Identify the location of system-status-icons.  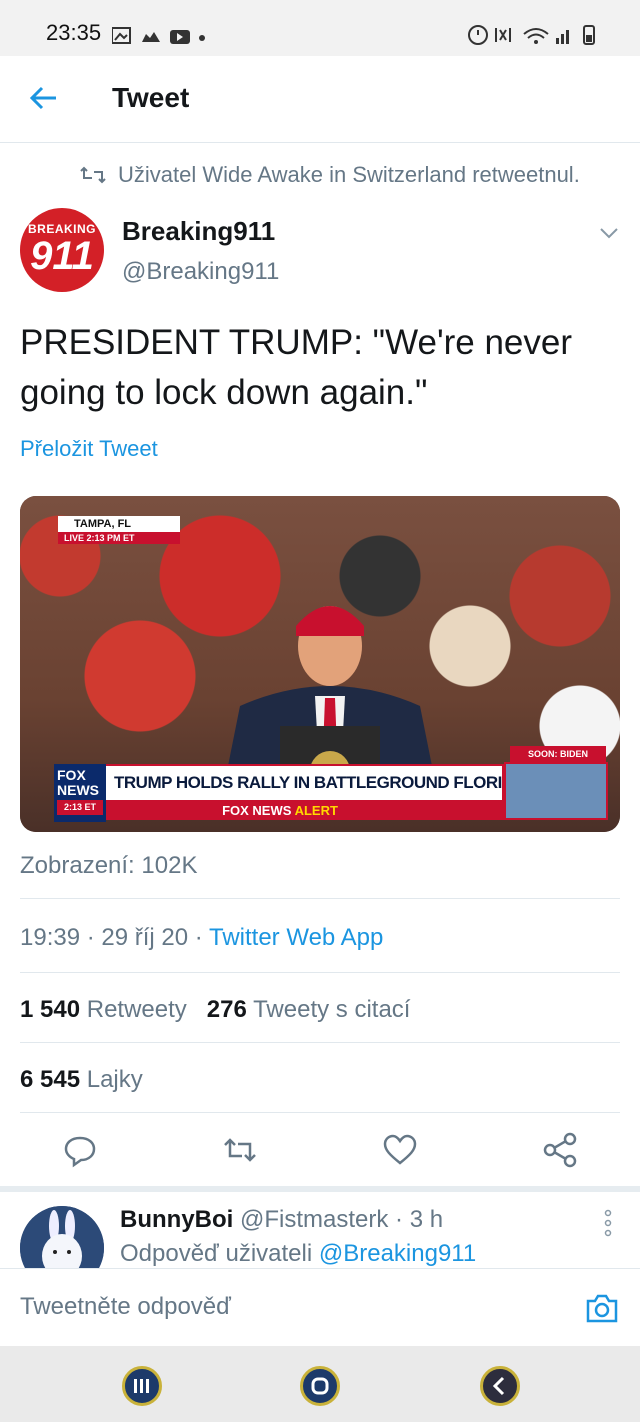
(531, 35).